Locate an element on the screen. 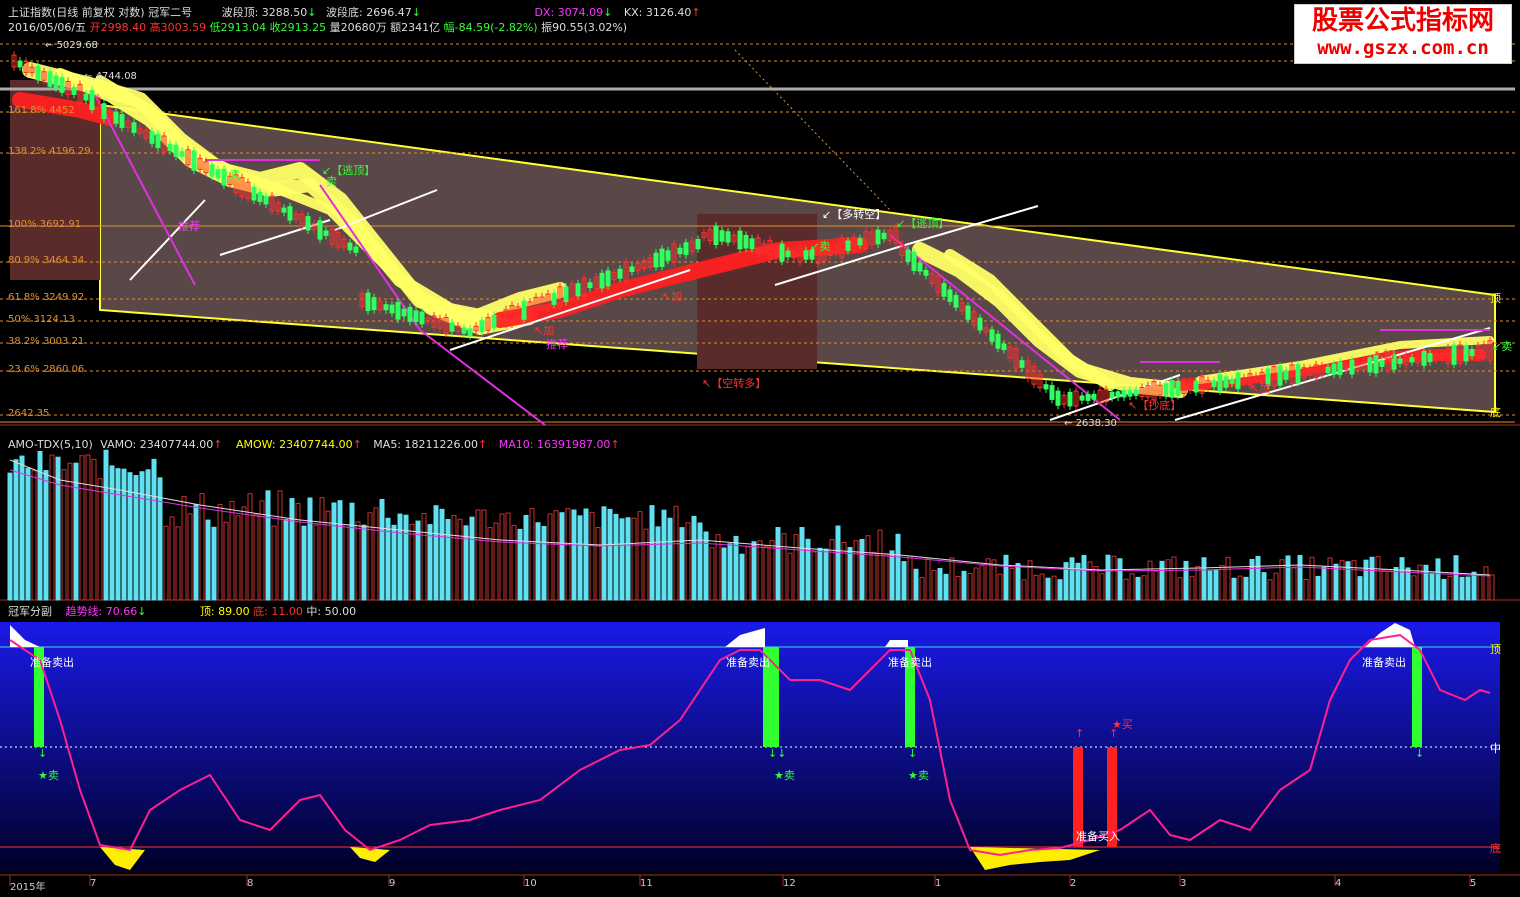 Image resolution: width=1520 pixels, height=897 pixels. signal-add-4: ↖加 is located at coordinates (1260, 388).